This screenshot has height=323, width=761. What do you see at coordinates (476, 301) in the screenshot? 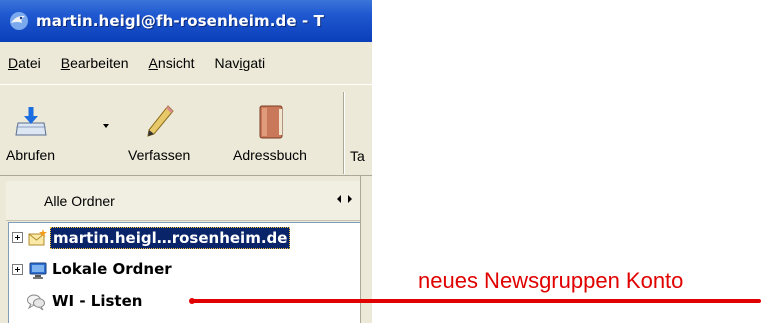
I see `callout-line` at bounding box center [476, 301].